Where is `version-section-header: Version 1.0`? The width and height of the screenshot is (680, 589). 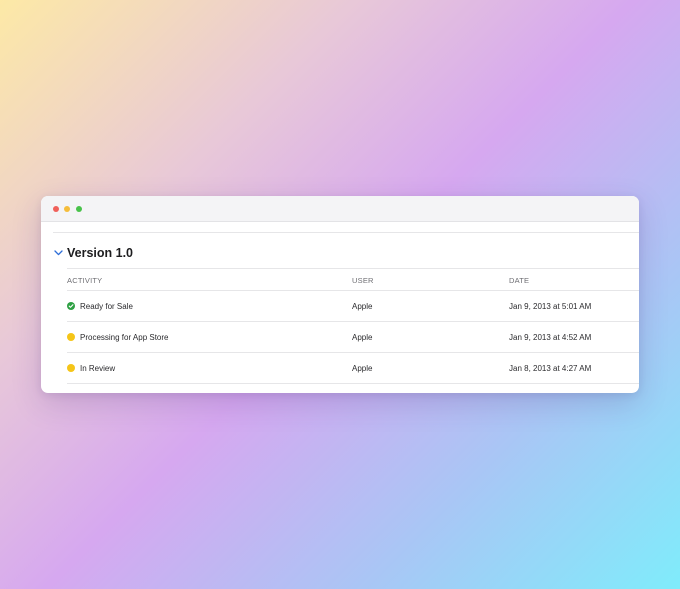
version-section-header: Version 1.0 is located at coordinates (93, 253).